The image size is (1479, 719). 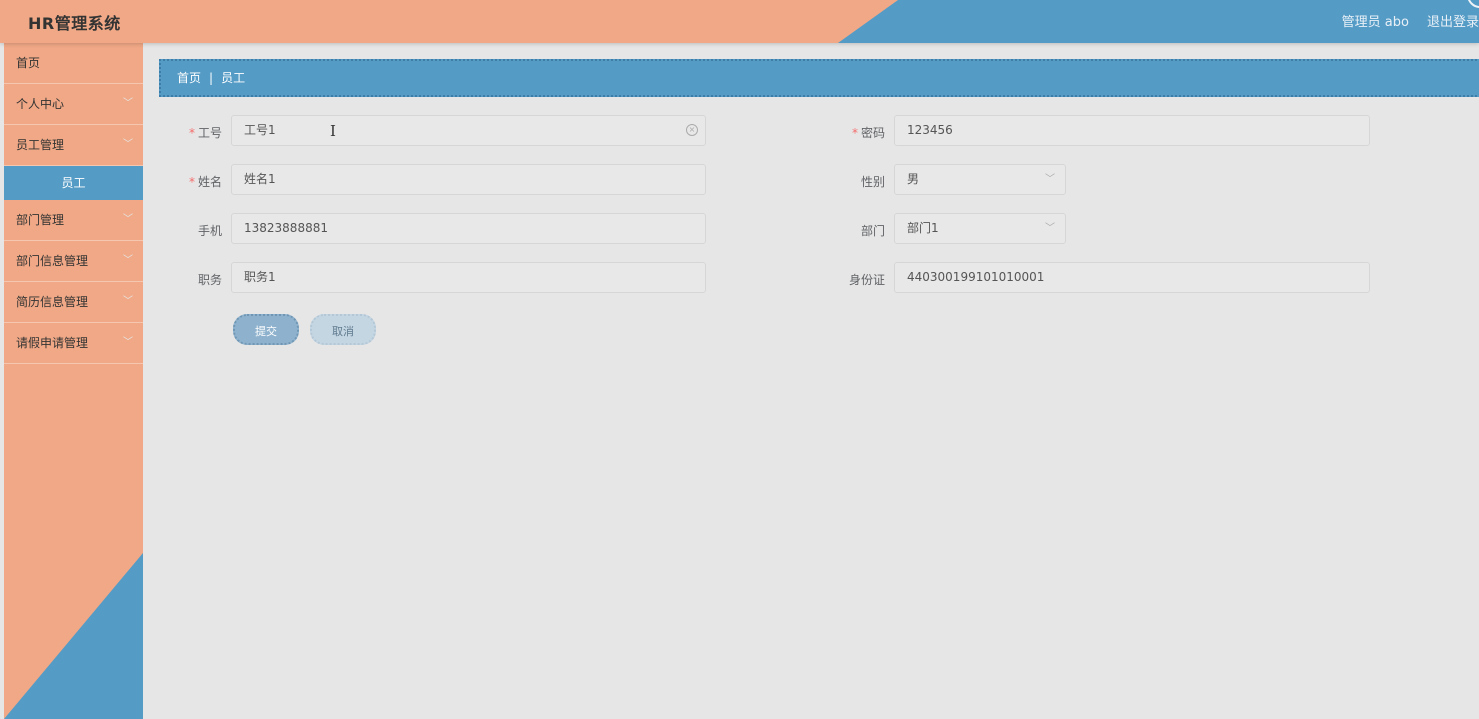 I want to click on id-card-input: 440300199101010001, so click(x=1132, y=277).